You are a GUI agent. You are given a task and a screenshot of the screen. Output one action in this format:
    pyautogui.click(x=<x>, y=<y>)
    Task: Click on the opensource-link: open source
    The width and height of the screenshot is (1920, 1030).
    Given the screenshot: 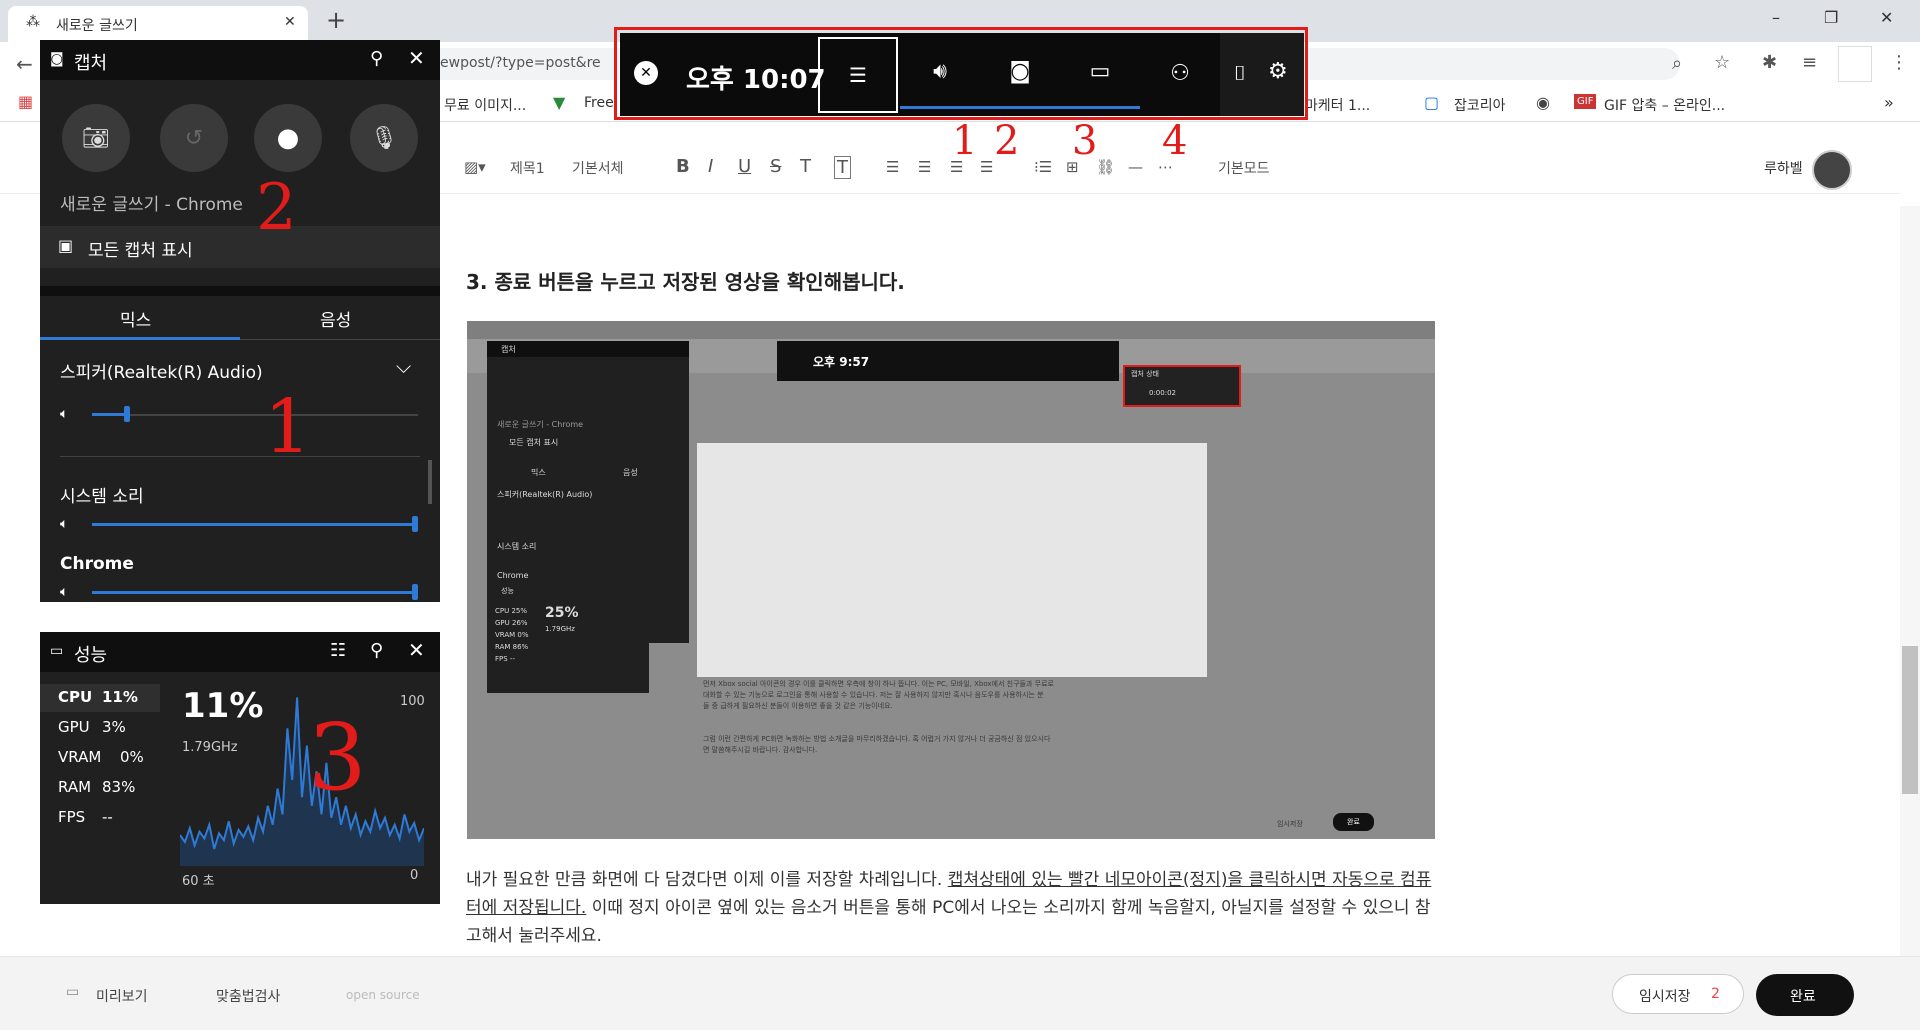 What is the action you would take?
    pyautogui.click(x=383, y=995)
    